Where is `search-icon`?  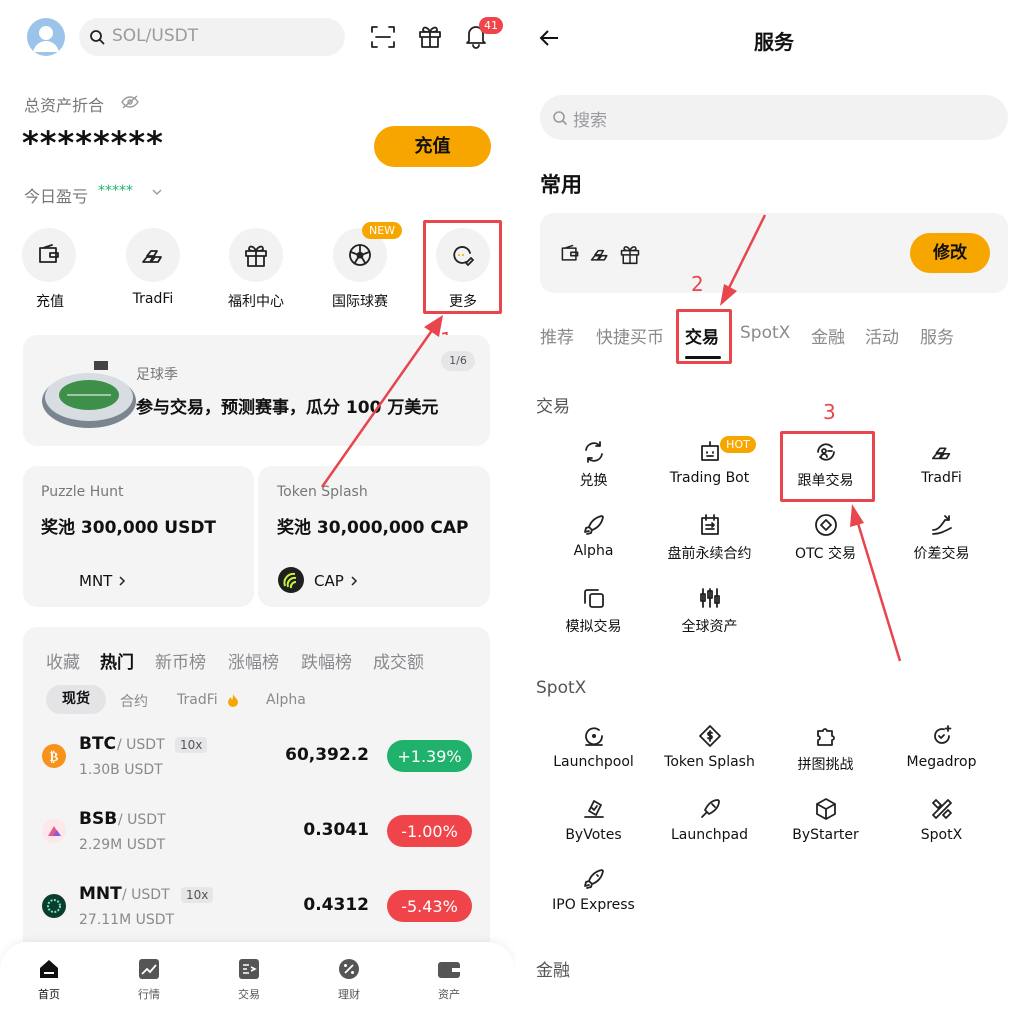
search-icon is located at coordinates (560, 118).